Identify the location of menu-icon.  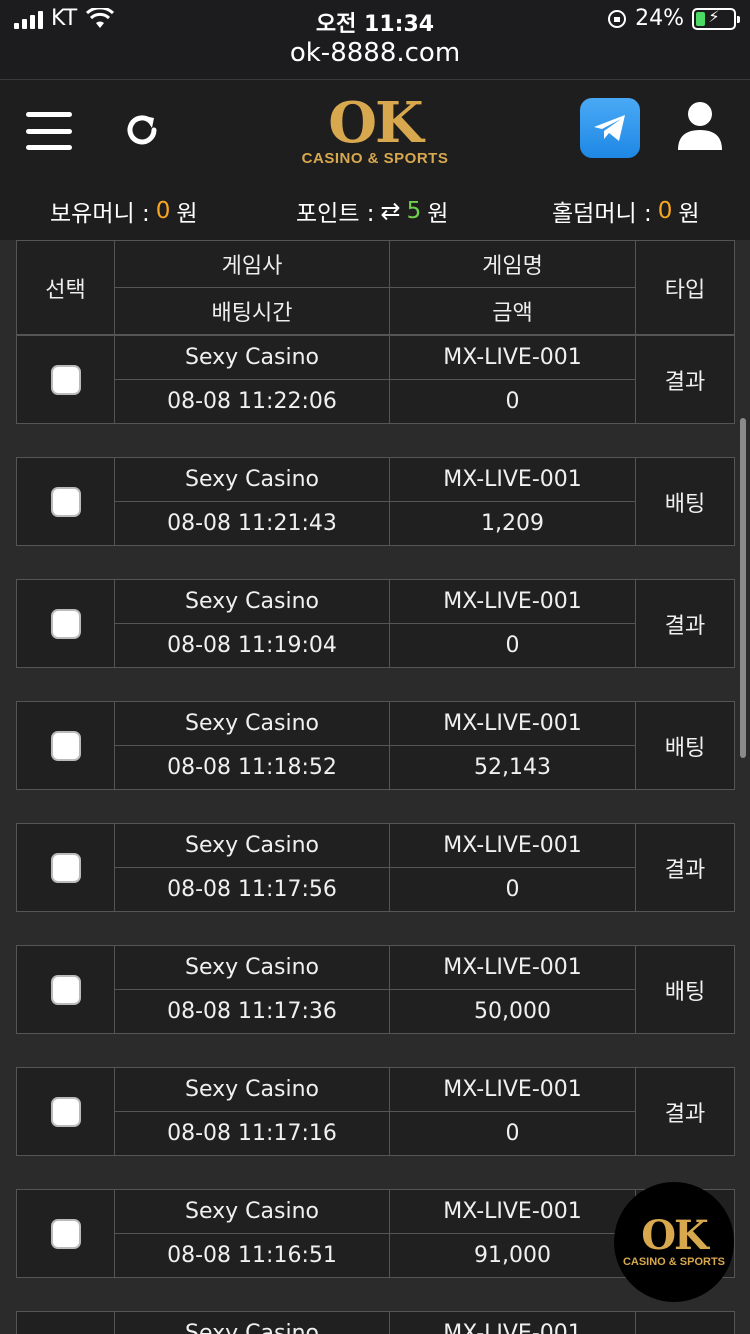
(49, 131).